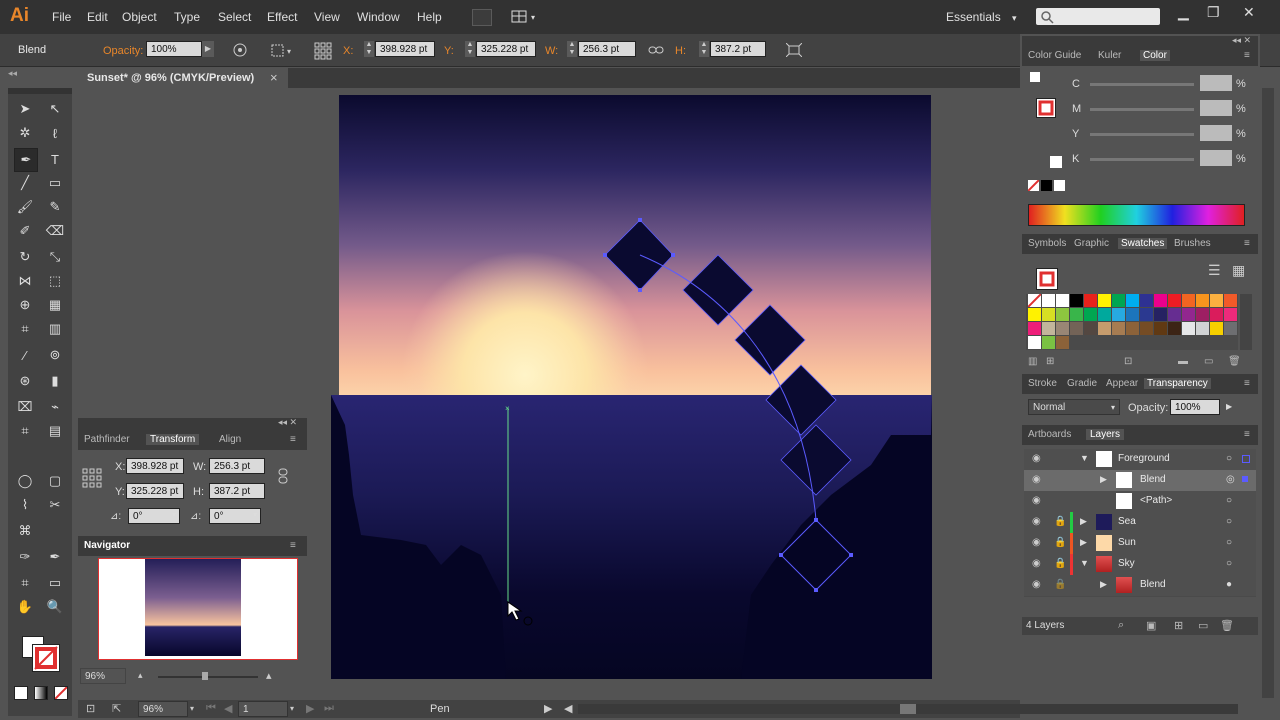 This screenshot has height=720, width=1280. Describe the element at coordinates (97, 17) in the screenshot. I see `menu-edit: Edit` at that location.